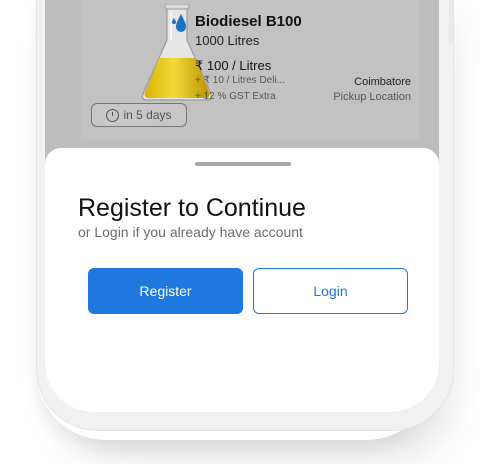  Describe the element at coordinates (382, 82) in the screenshot. I see `pickup-city: Coimbatore` at that location.